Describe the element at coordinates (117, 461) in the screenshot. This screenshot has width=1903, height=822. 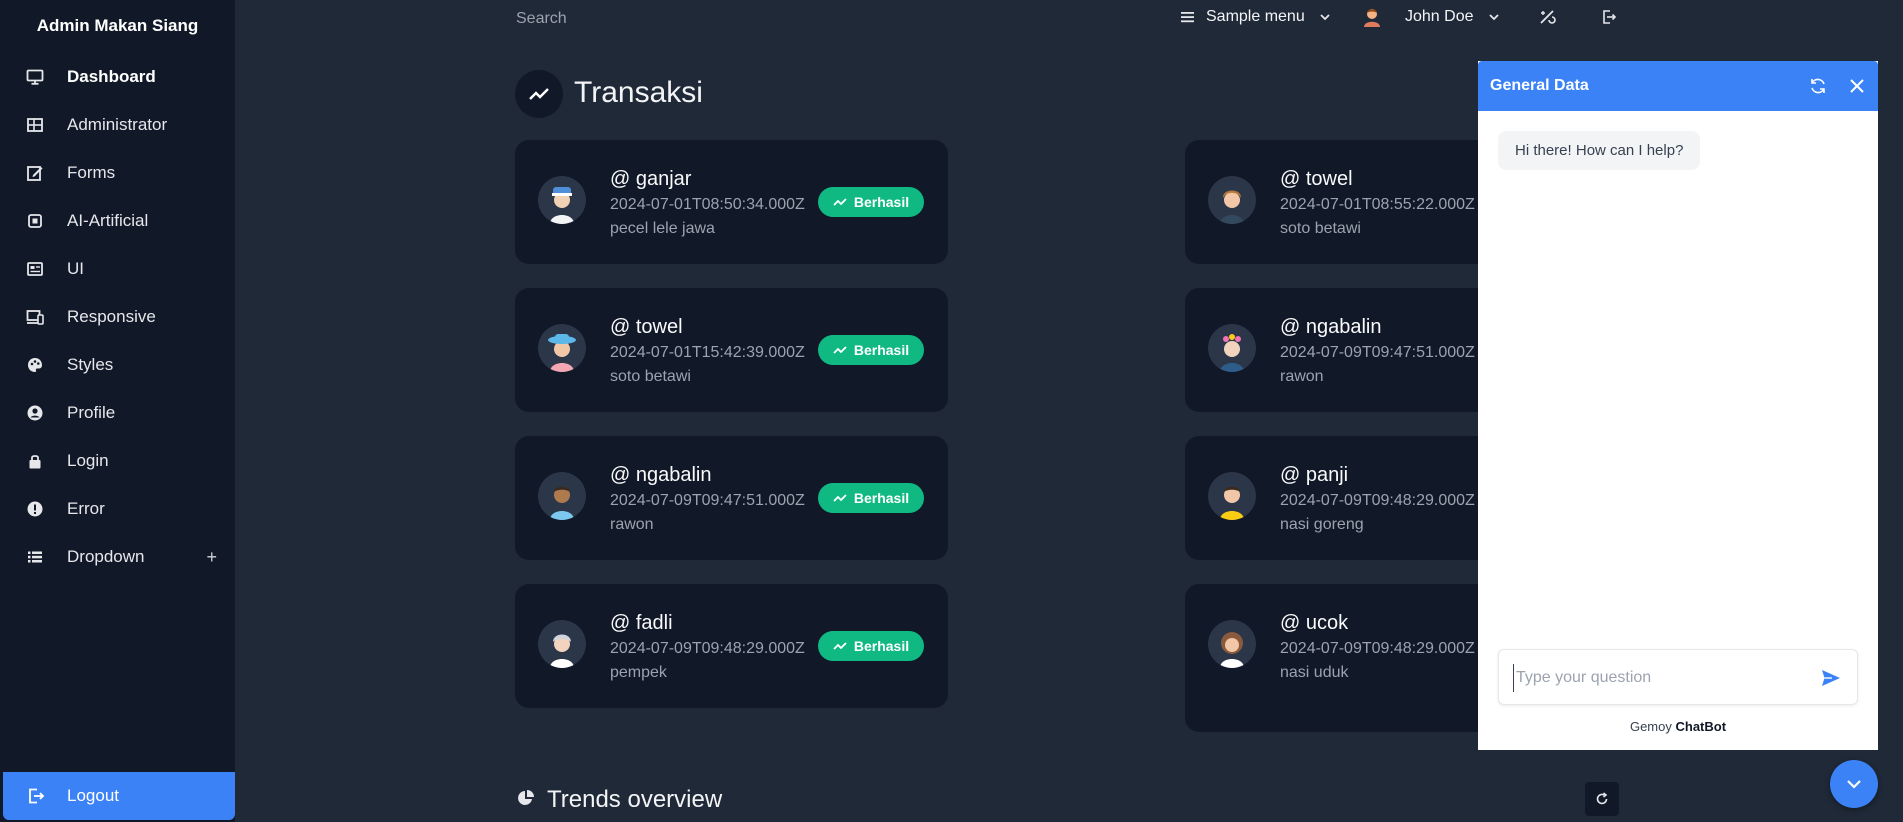
I see `sidebar-item-login: Login` at that location.